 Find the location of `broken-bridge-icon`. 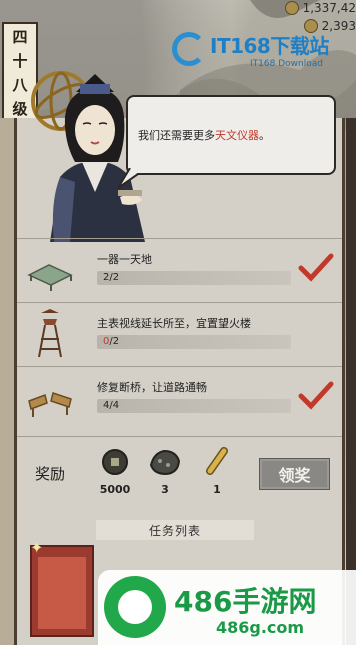

broken-bridge-icon is located at coordinates (50, 404).